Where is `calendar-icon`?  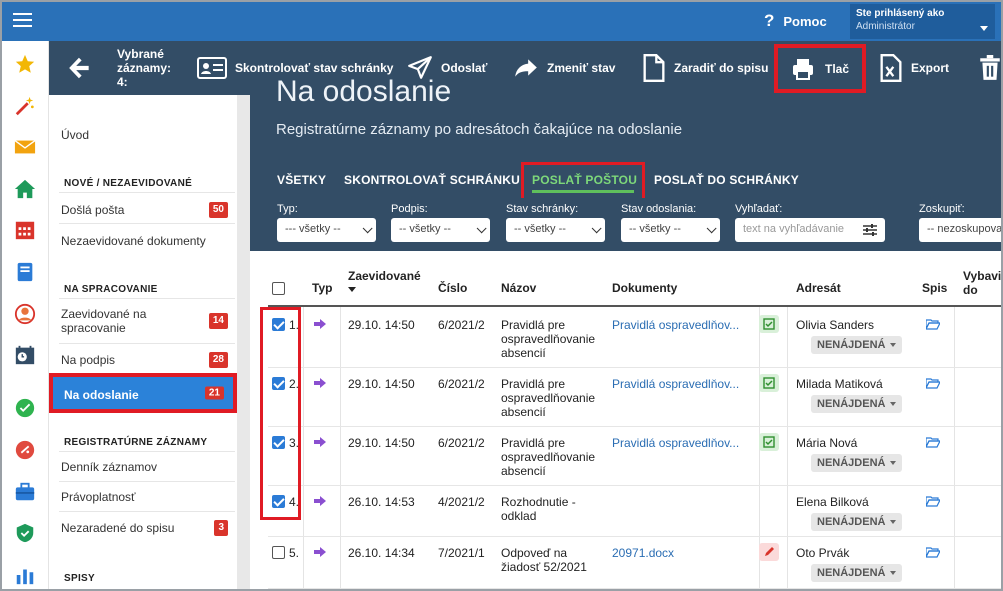
calendar-icon is located at coordinates (25, 230).